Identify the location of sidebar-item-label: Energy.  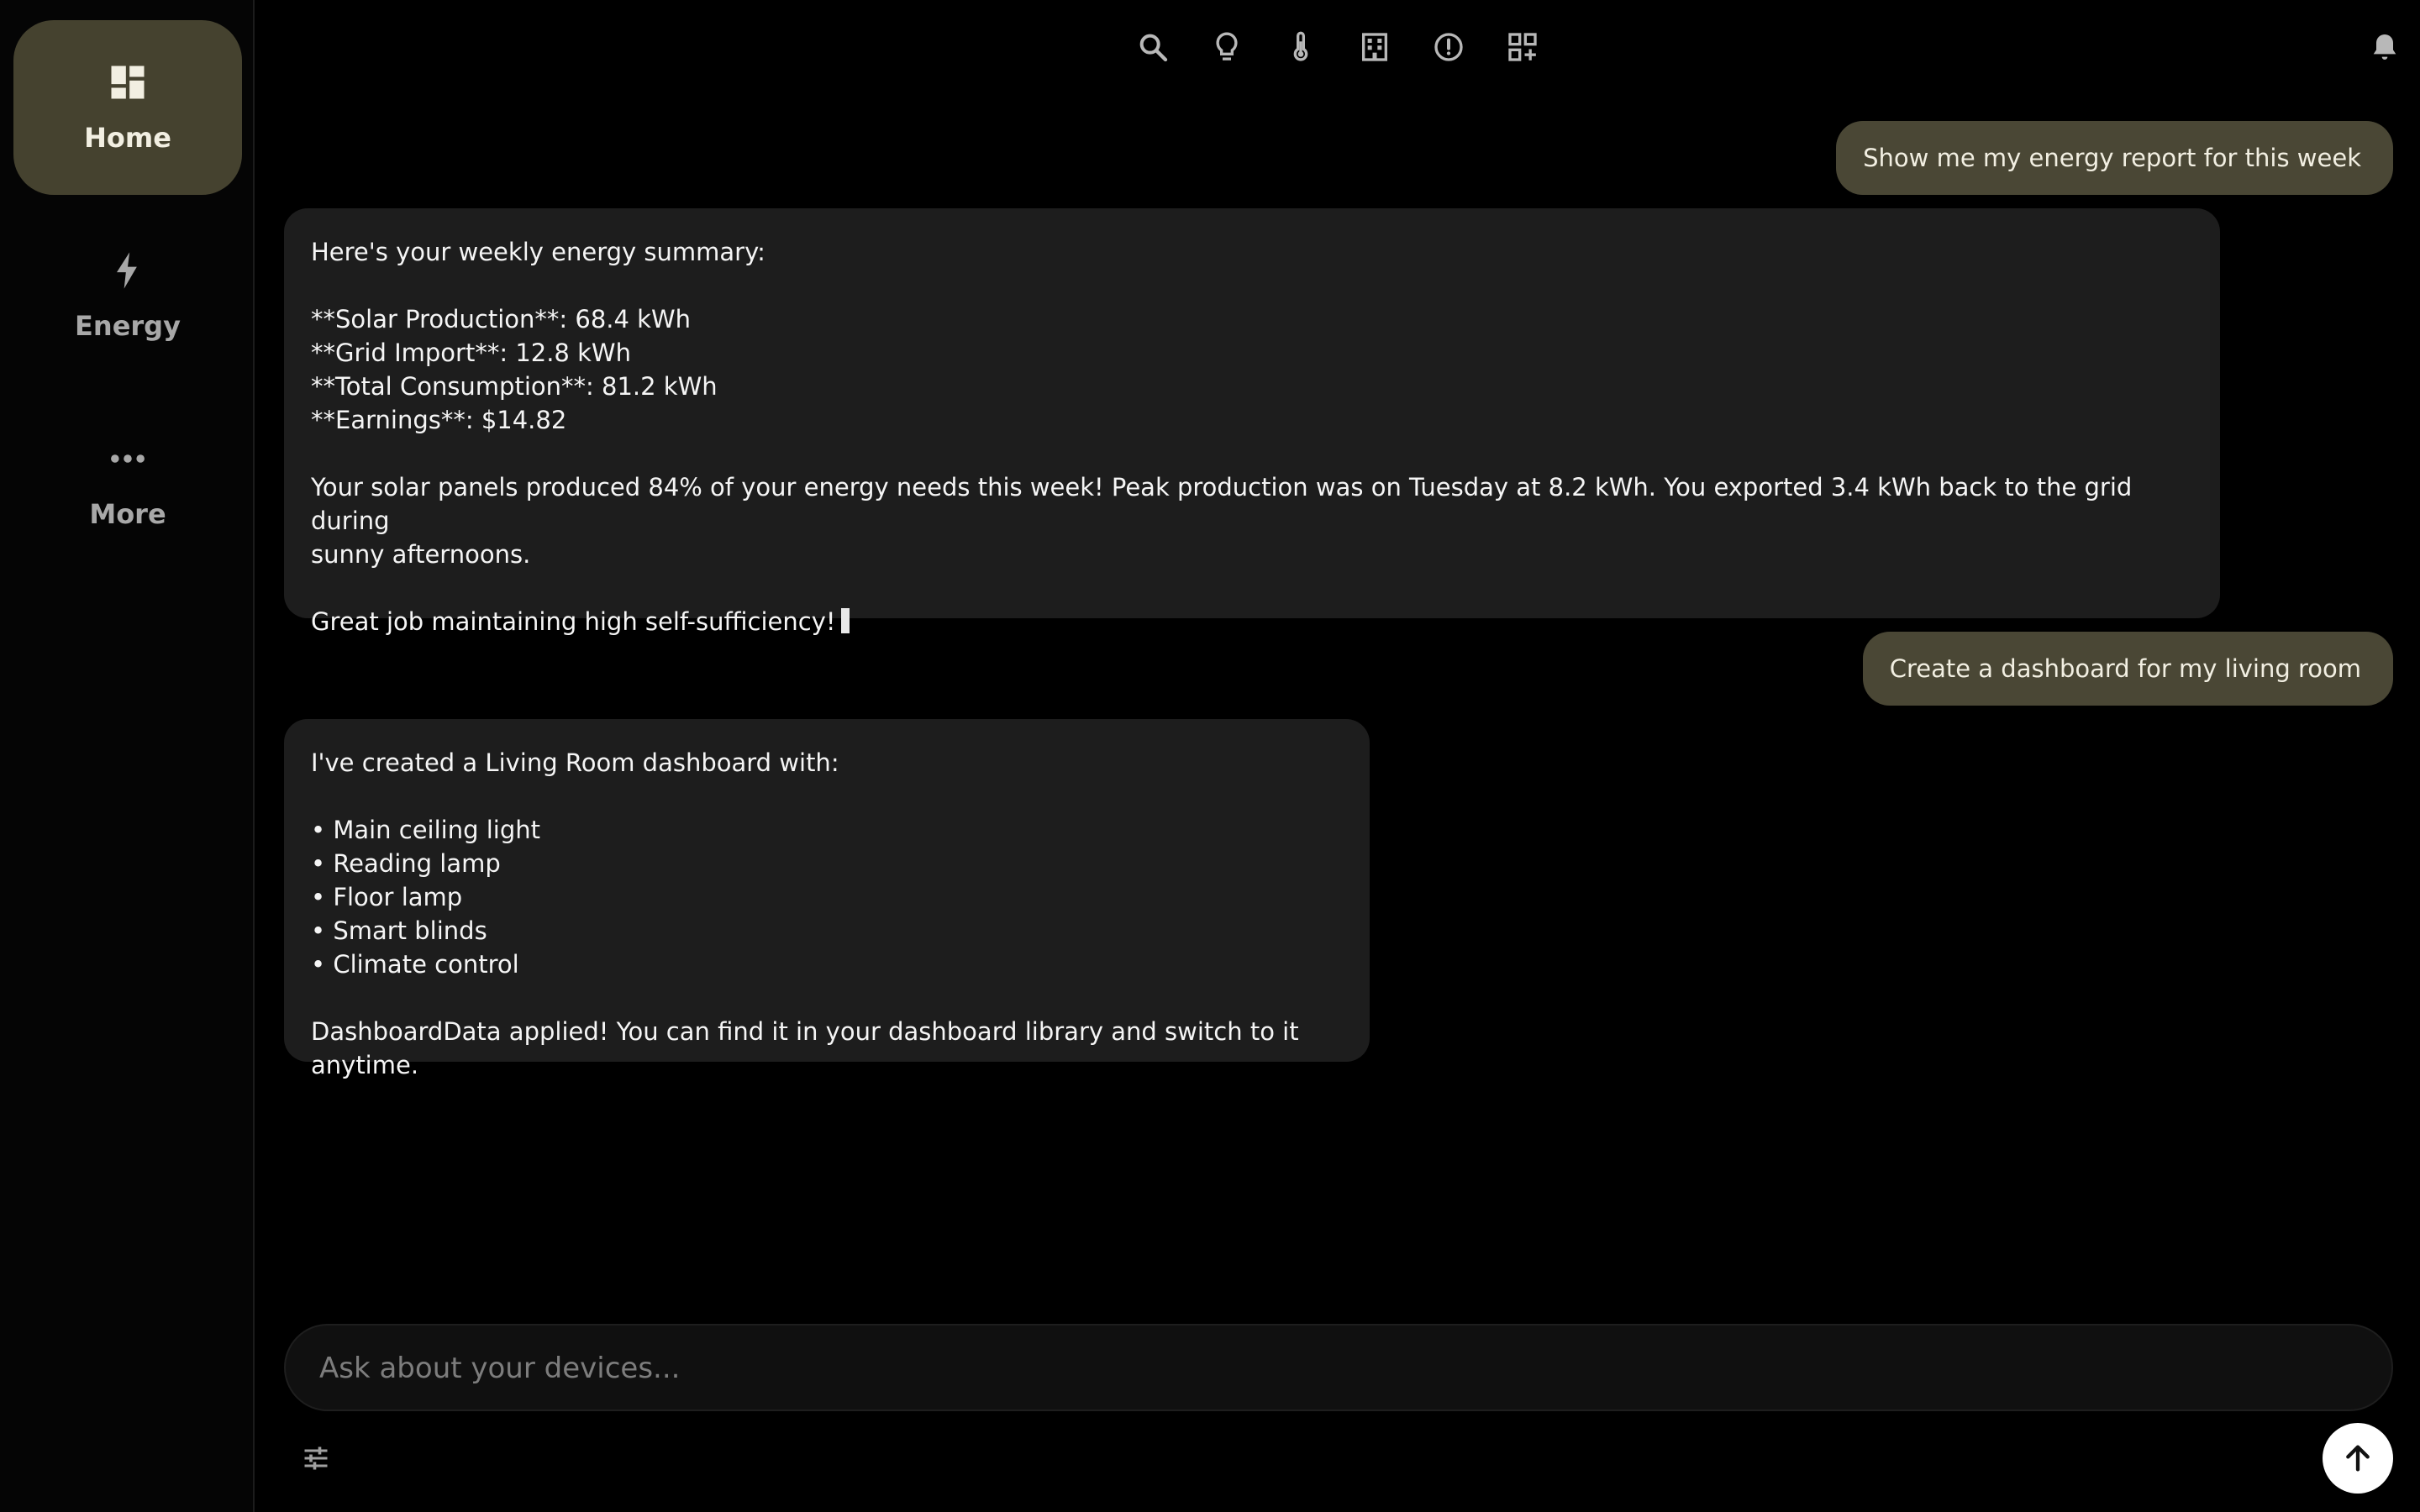
(128, 326).